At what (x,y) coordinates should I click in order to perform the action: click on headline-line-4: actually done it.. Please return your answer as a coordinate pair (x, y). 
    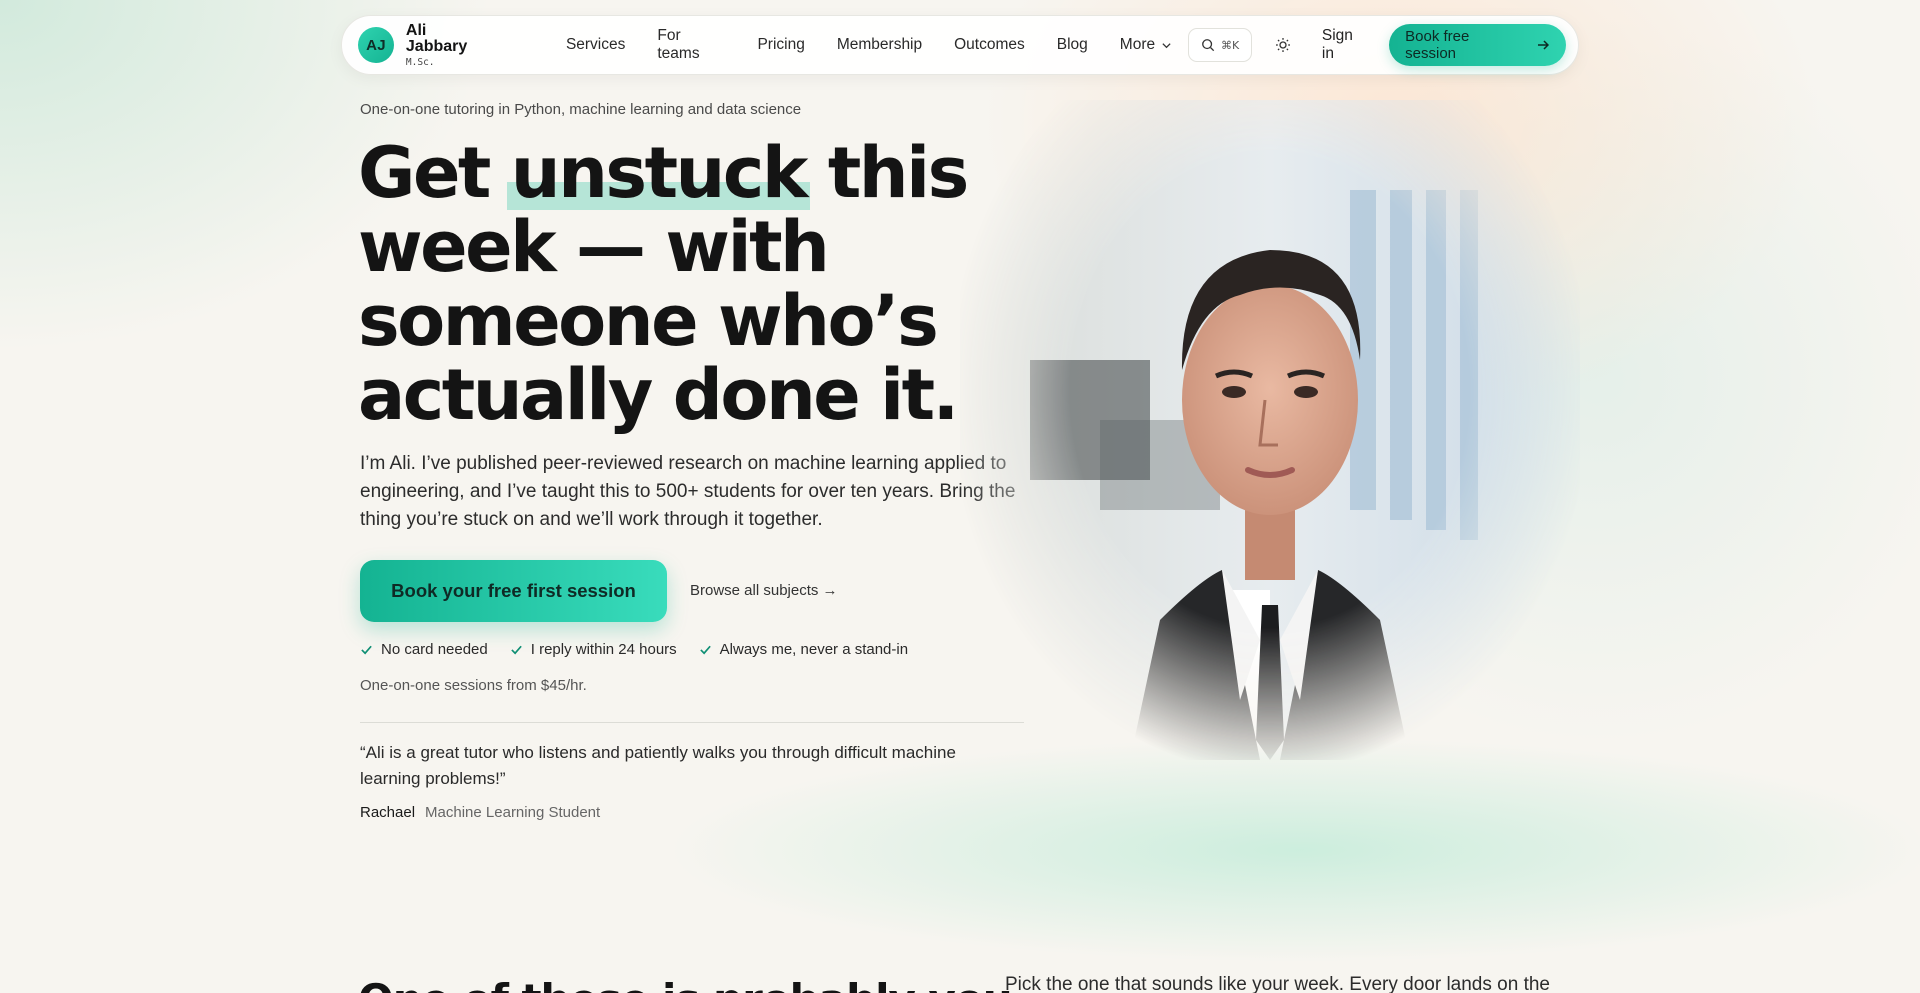
    Looking at the image, I should click on (658, 395).